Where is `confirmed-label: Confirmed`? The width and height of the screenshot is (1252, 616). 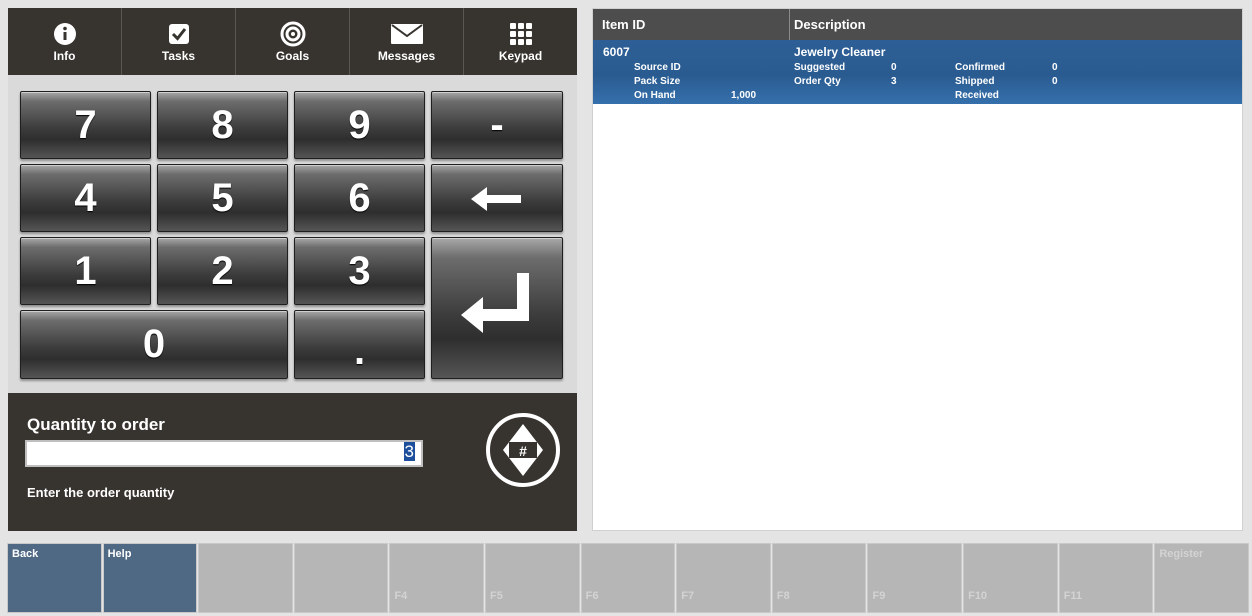 confirmed-label: Confirmed is located at coordinates (980, 67).